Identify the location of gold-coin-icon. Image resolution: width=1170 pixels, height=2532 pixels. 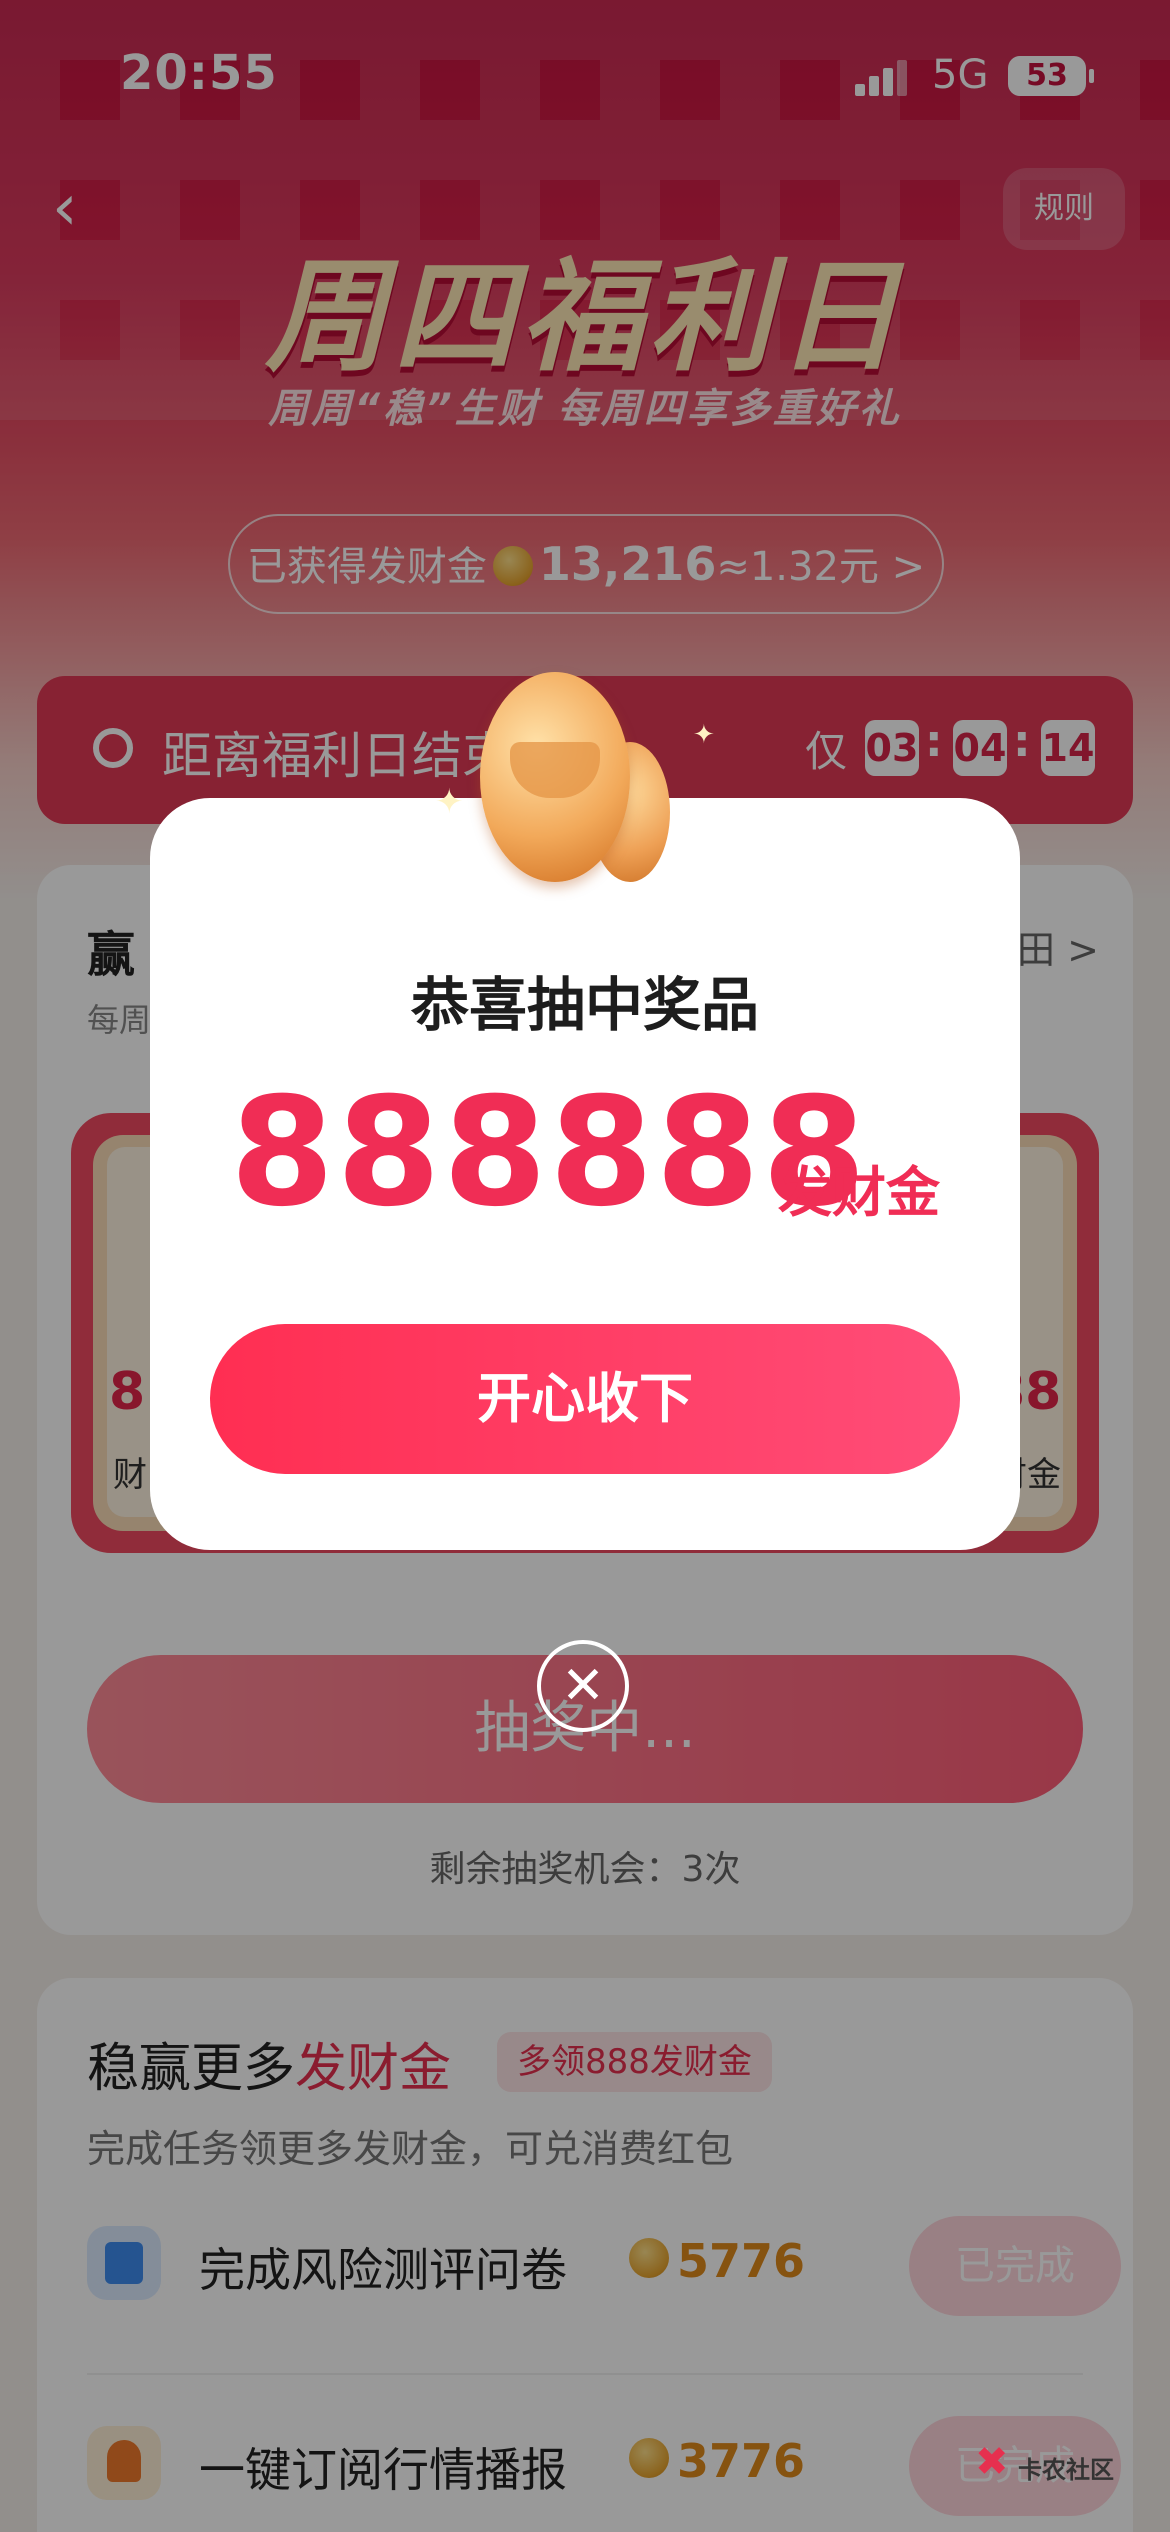
(575, 777).